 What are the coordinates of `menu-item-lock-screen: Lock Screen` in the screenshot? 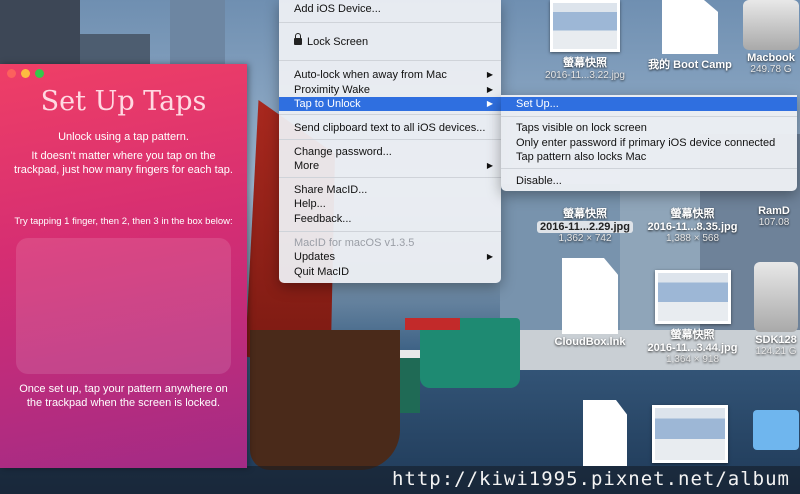 It's located at (390, 41).